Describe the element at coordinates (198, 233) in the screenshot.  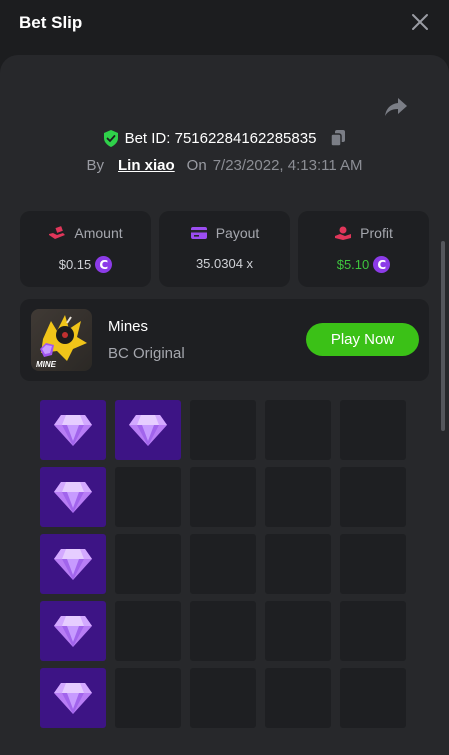
I see `wallet-icon` at that location.